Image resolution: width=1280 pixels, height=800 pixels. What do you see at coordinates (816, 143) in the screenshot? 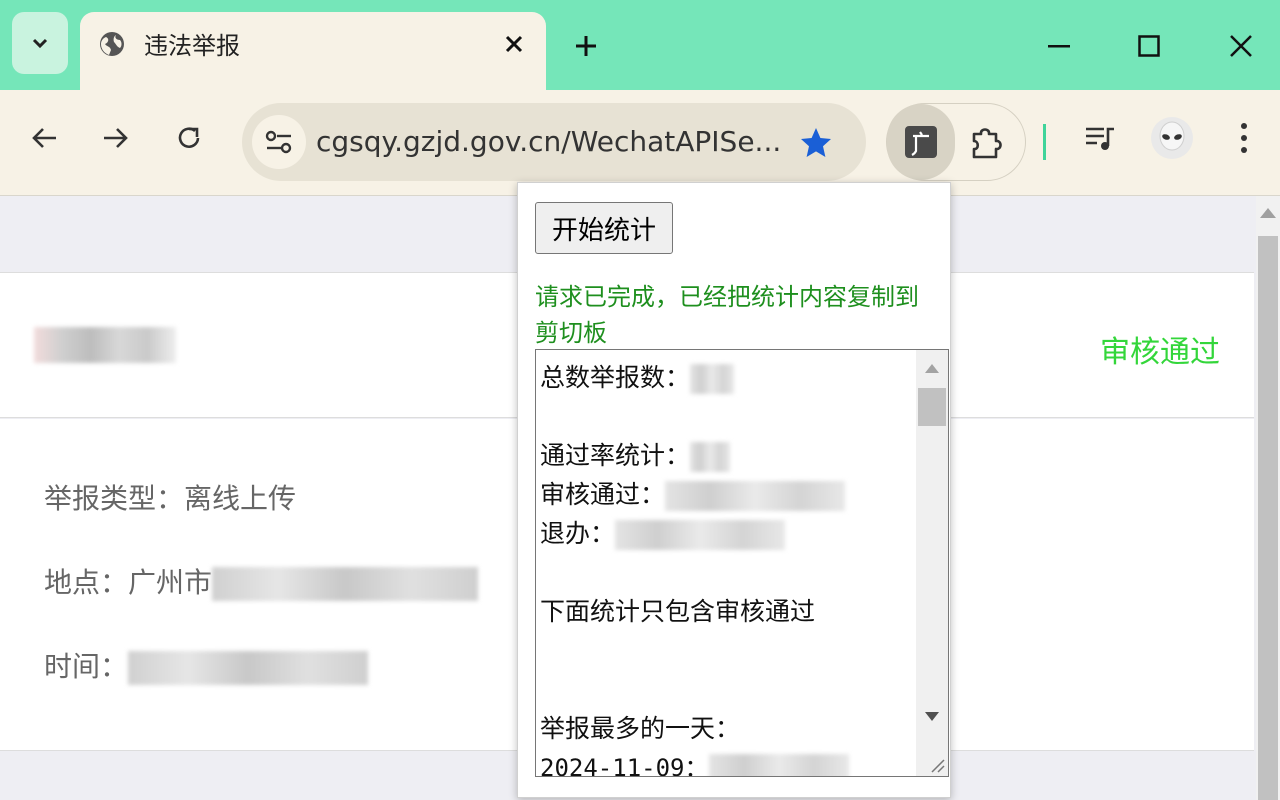
I see `star-icon` at bounding box center [816, 143].